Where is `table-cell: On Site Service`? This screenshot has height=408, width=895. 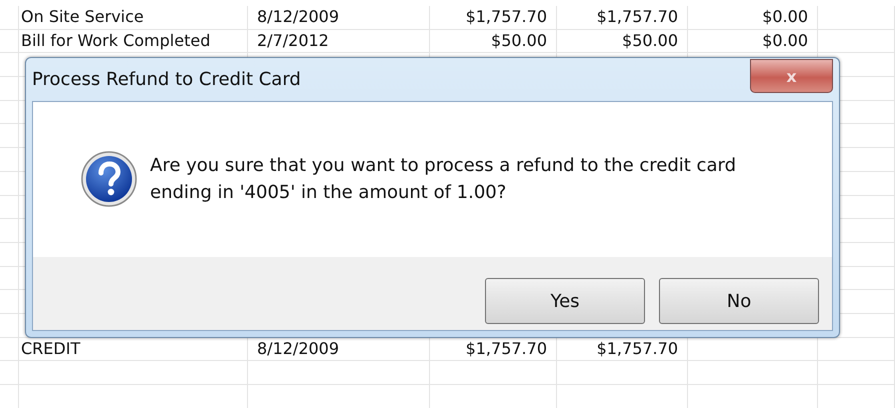
table-cell: On Site Service is located at coordinates (130, 17).